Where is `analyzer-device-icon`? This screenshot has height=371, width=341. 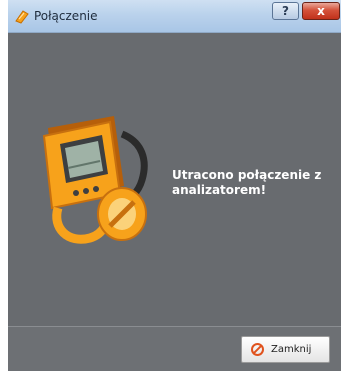 analyzer-device-icon is located at coordinates (95, 180).